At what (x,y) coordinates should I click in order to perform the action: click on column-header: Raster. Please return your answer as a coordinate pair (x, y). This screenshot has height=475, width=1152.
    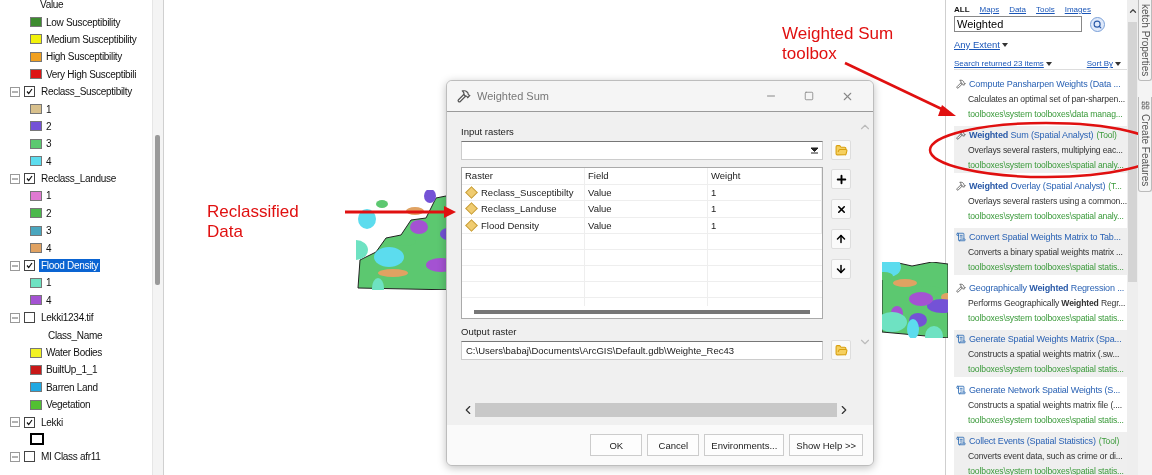
    Looking at the image, I should click on (523, 176).